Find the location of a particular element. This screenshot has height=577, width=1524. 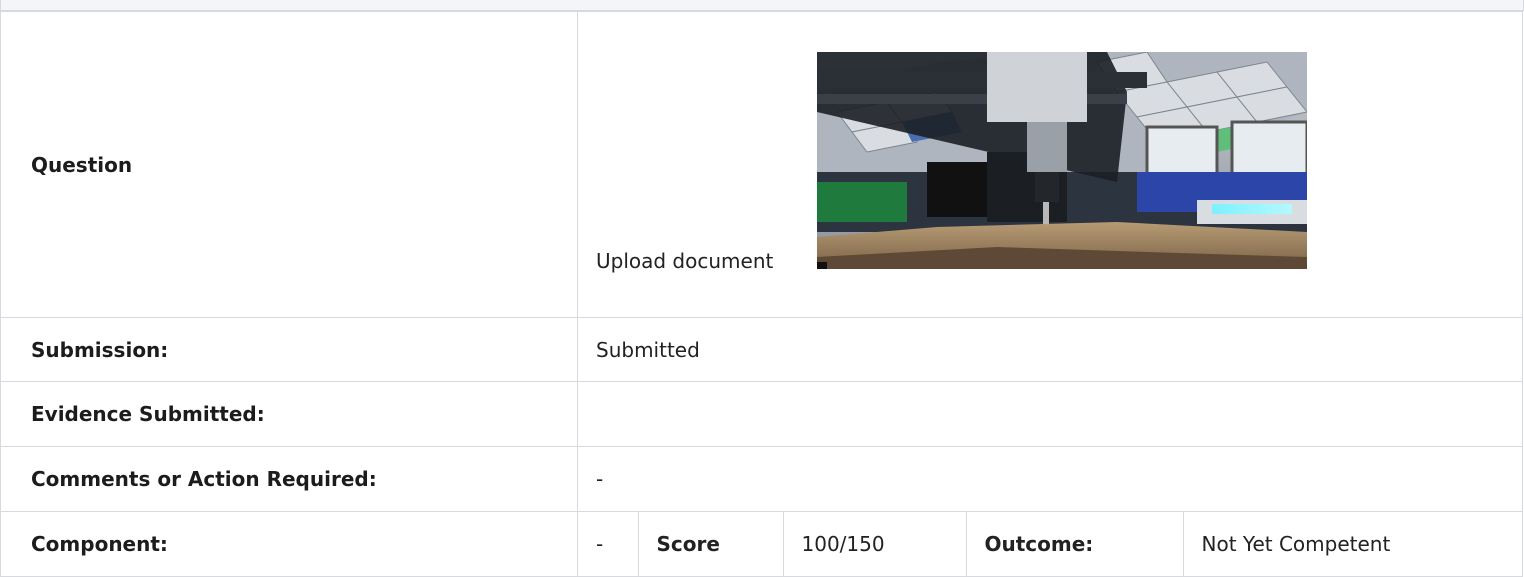

evidence-value is located at coordinates (1050, 414).